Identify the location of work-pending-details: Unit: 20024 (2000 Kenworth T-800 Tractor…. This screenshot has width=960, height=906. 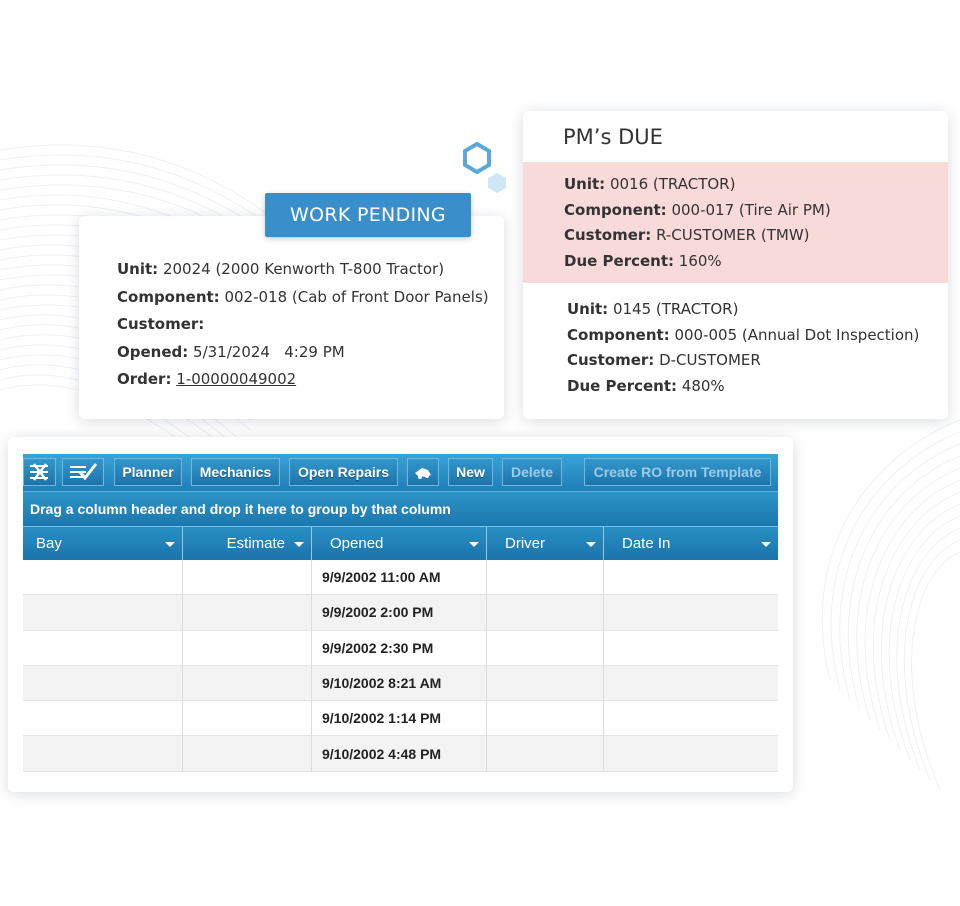
(303, 325).